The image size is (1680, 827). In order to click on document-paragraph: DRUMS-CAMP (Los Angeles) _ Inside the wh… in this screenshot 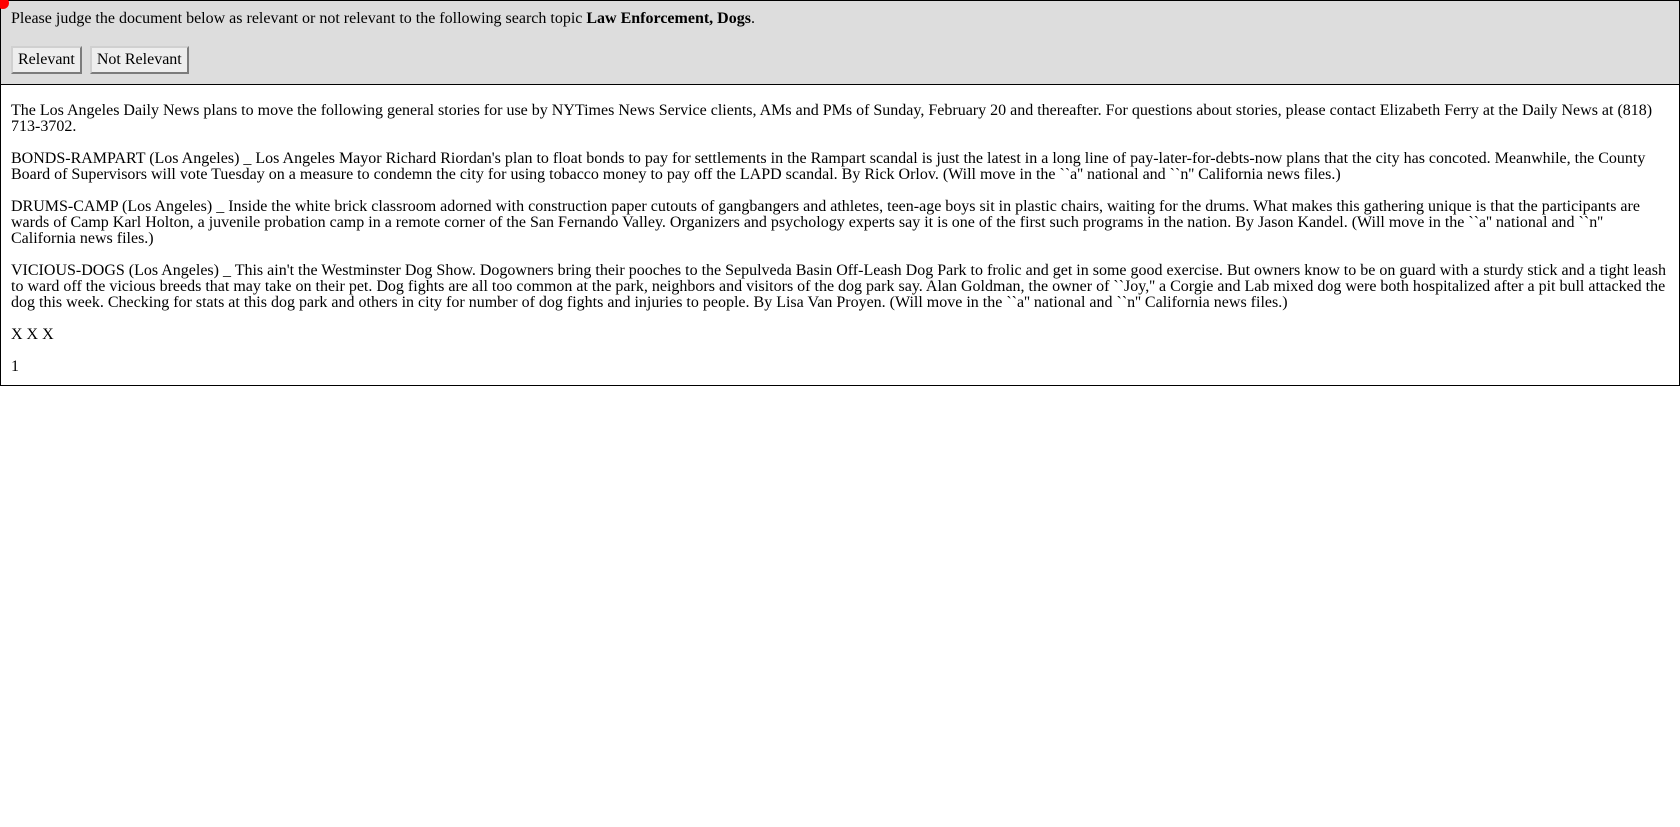, I will do `click(825, 222)`.